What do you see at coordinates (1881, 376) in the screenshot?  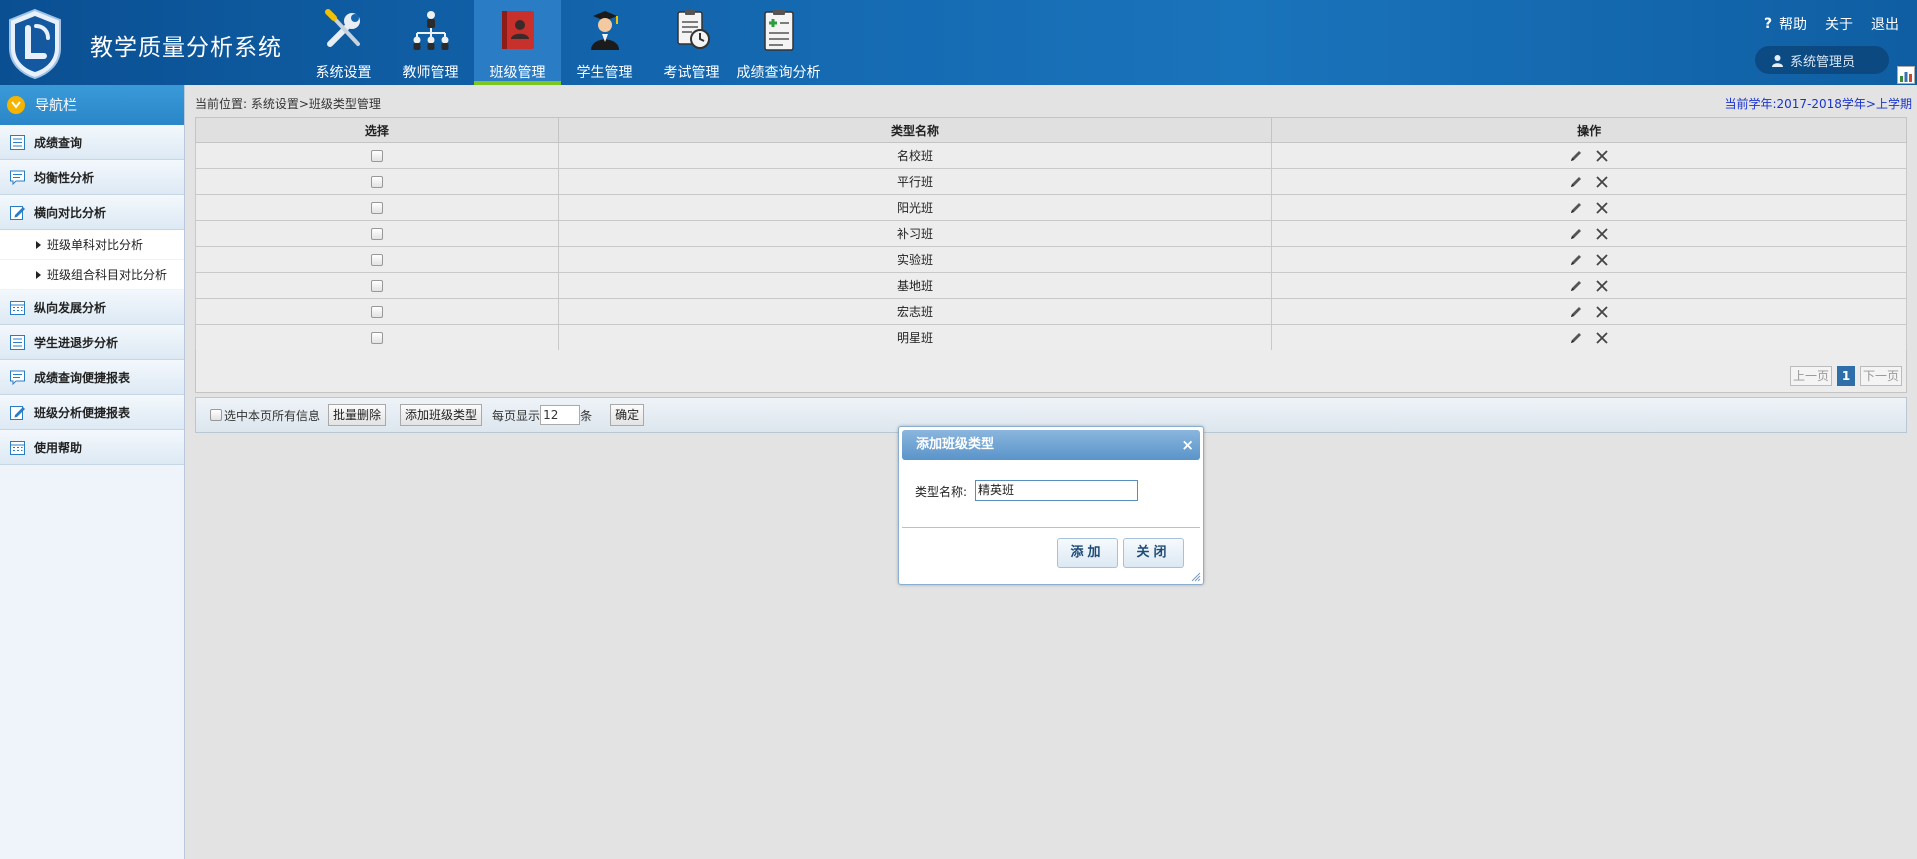 I see `next-page-button: 下一页` at bounding box center [1881, 376].